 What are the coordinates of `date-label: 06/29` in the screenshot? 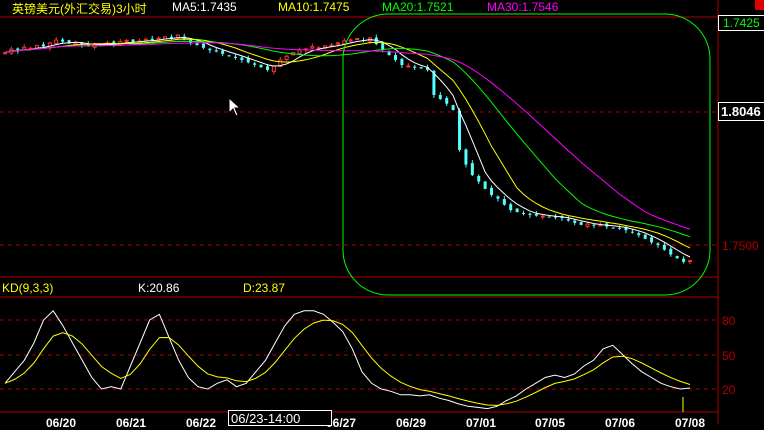 It's located at (411, 423).